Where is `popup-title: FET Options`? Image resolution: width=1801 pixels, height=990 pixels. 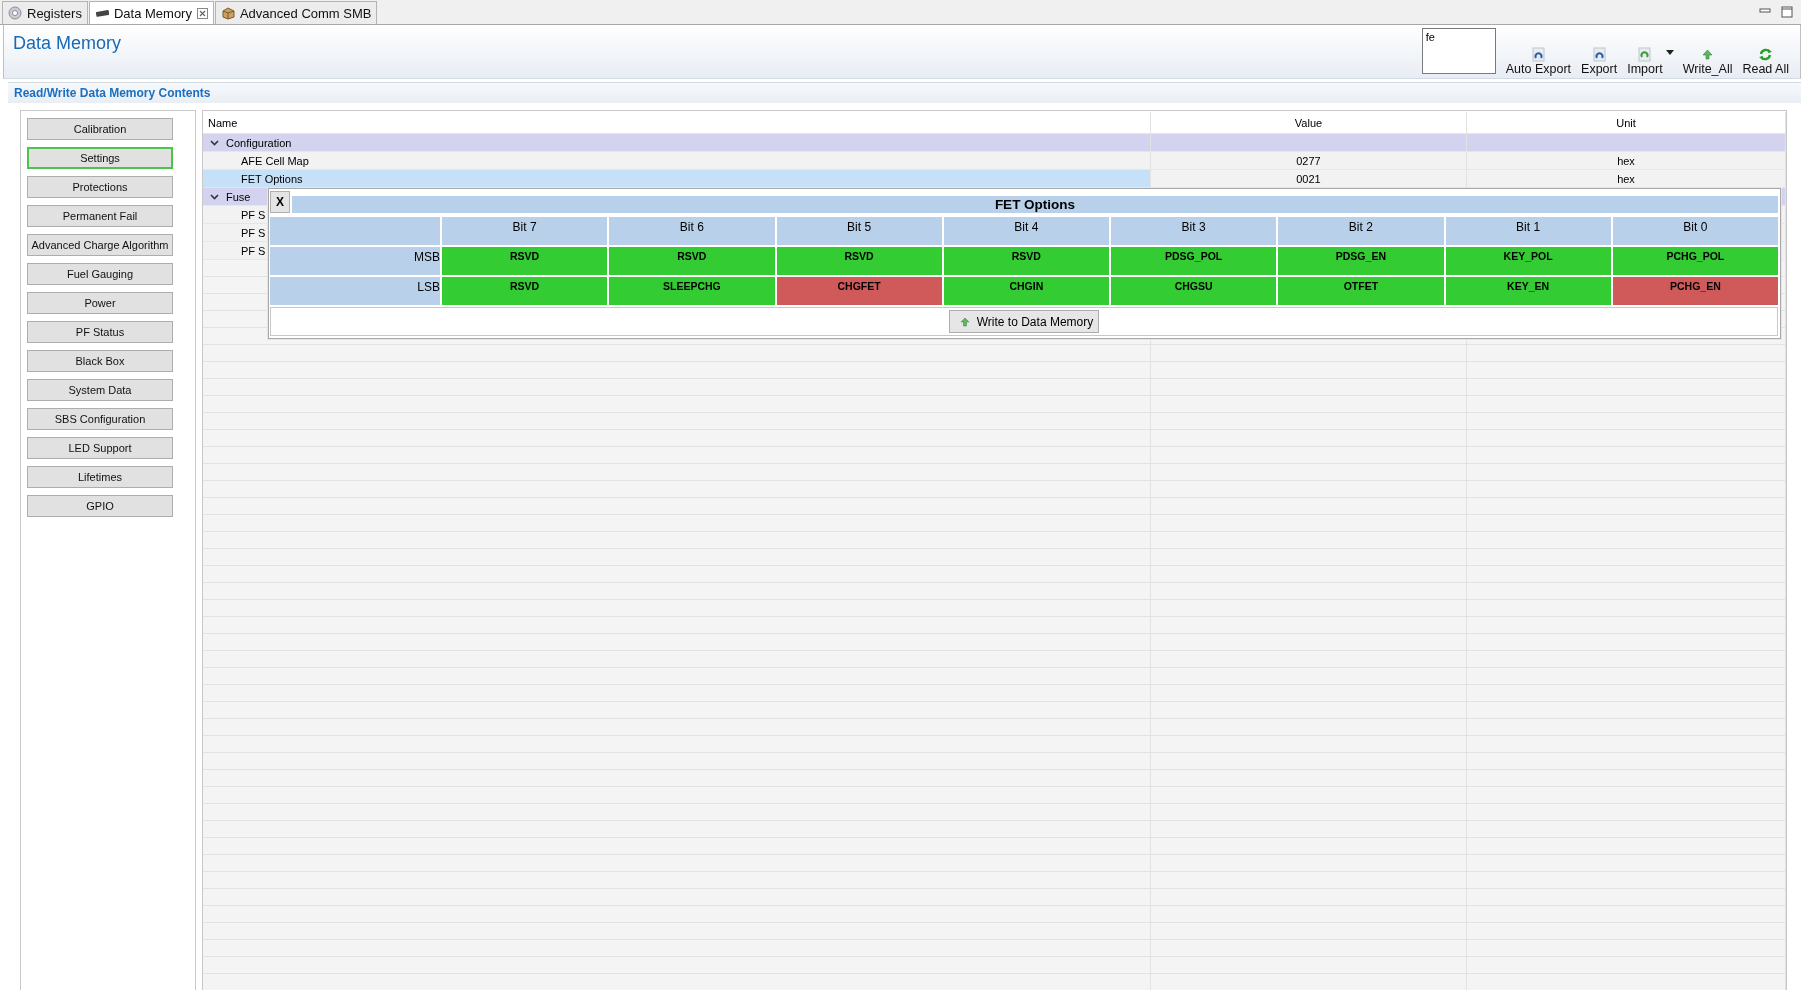
popup-title: FET Options is located at coordinates (1035, 204).